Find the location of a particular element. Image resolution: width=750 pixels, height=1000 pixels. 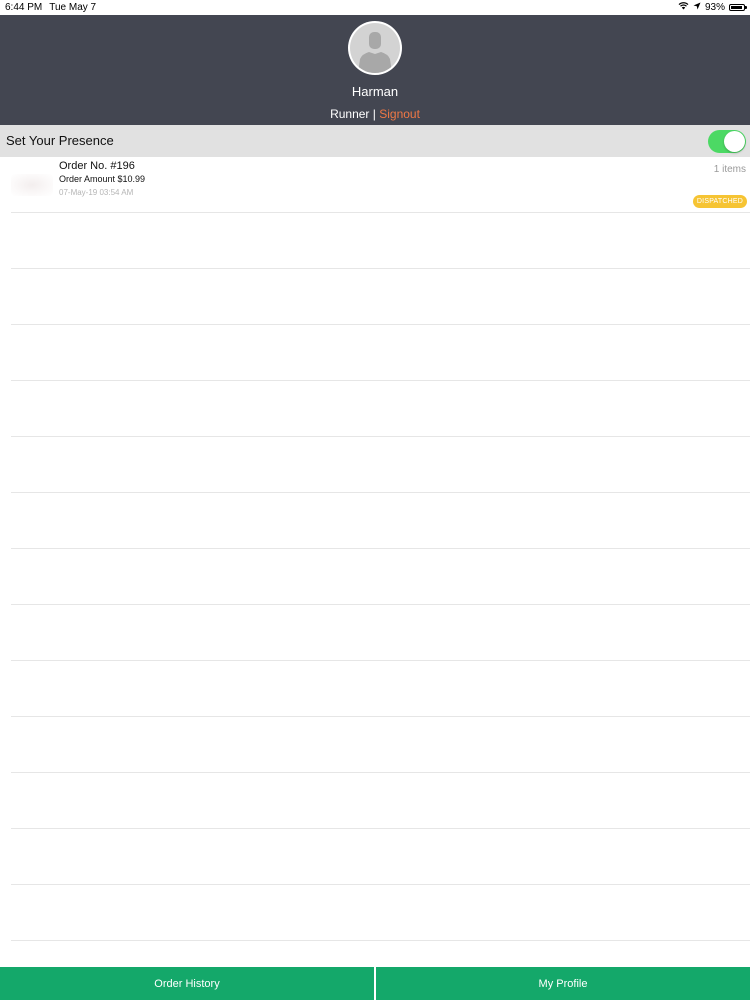

tab-order-history: Order History is located at coordinates (187, 983).